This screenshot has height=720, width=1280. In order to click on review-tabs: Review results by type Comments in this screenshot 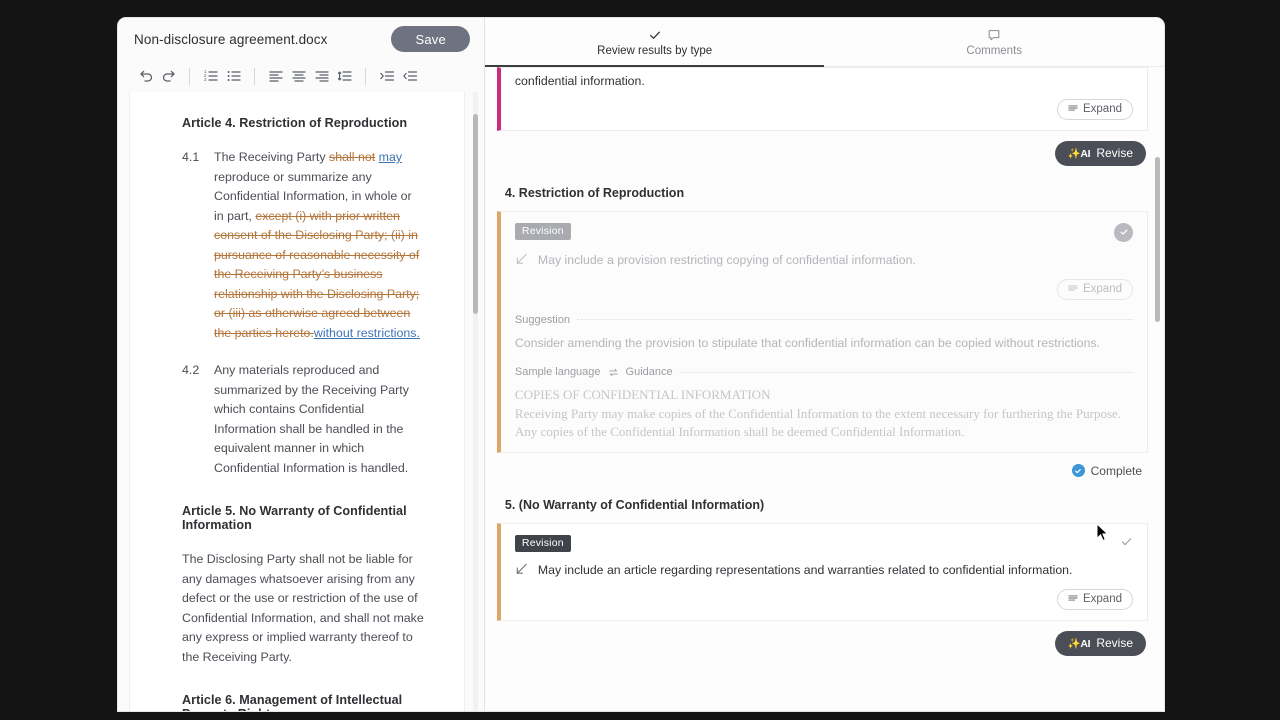, I will do `click(824, 42)`.